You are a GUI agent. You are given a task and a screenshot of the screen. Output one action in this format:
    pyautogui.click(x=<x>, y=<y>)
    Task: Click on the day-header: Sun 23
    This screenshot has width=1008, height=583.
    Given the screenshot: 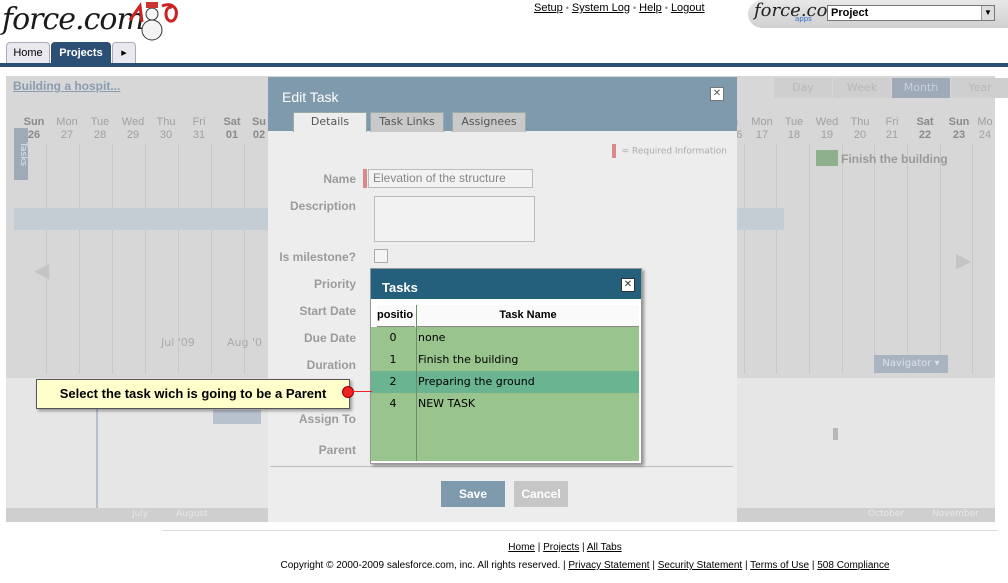 What is the action you would take?
    pyautogui.click(x=959, y=128)
    